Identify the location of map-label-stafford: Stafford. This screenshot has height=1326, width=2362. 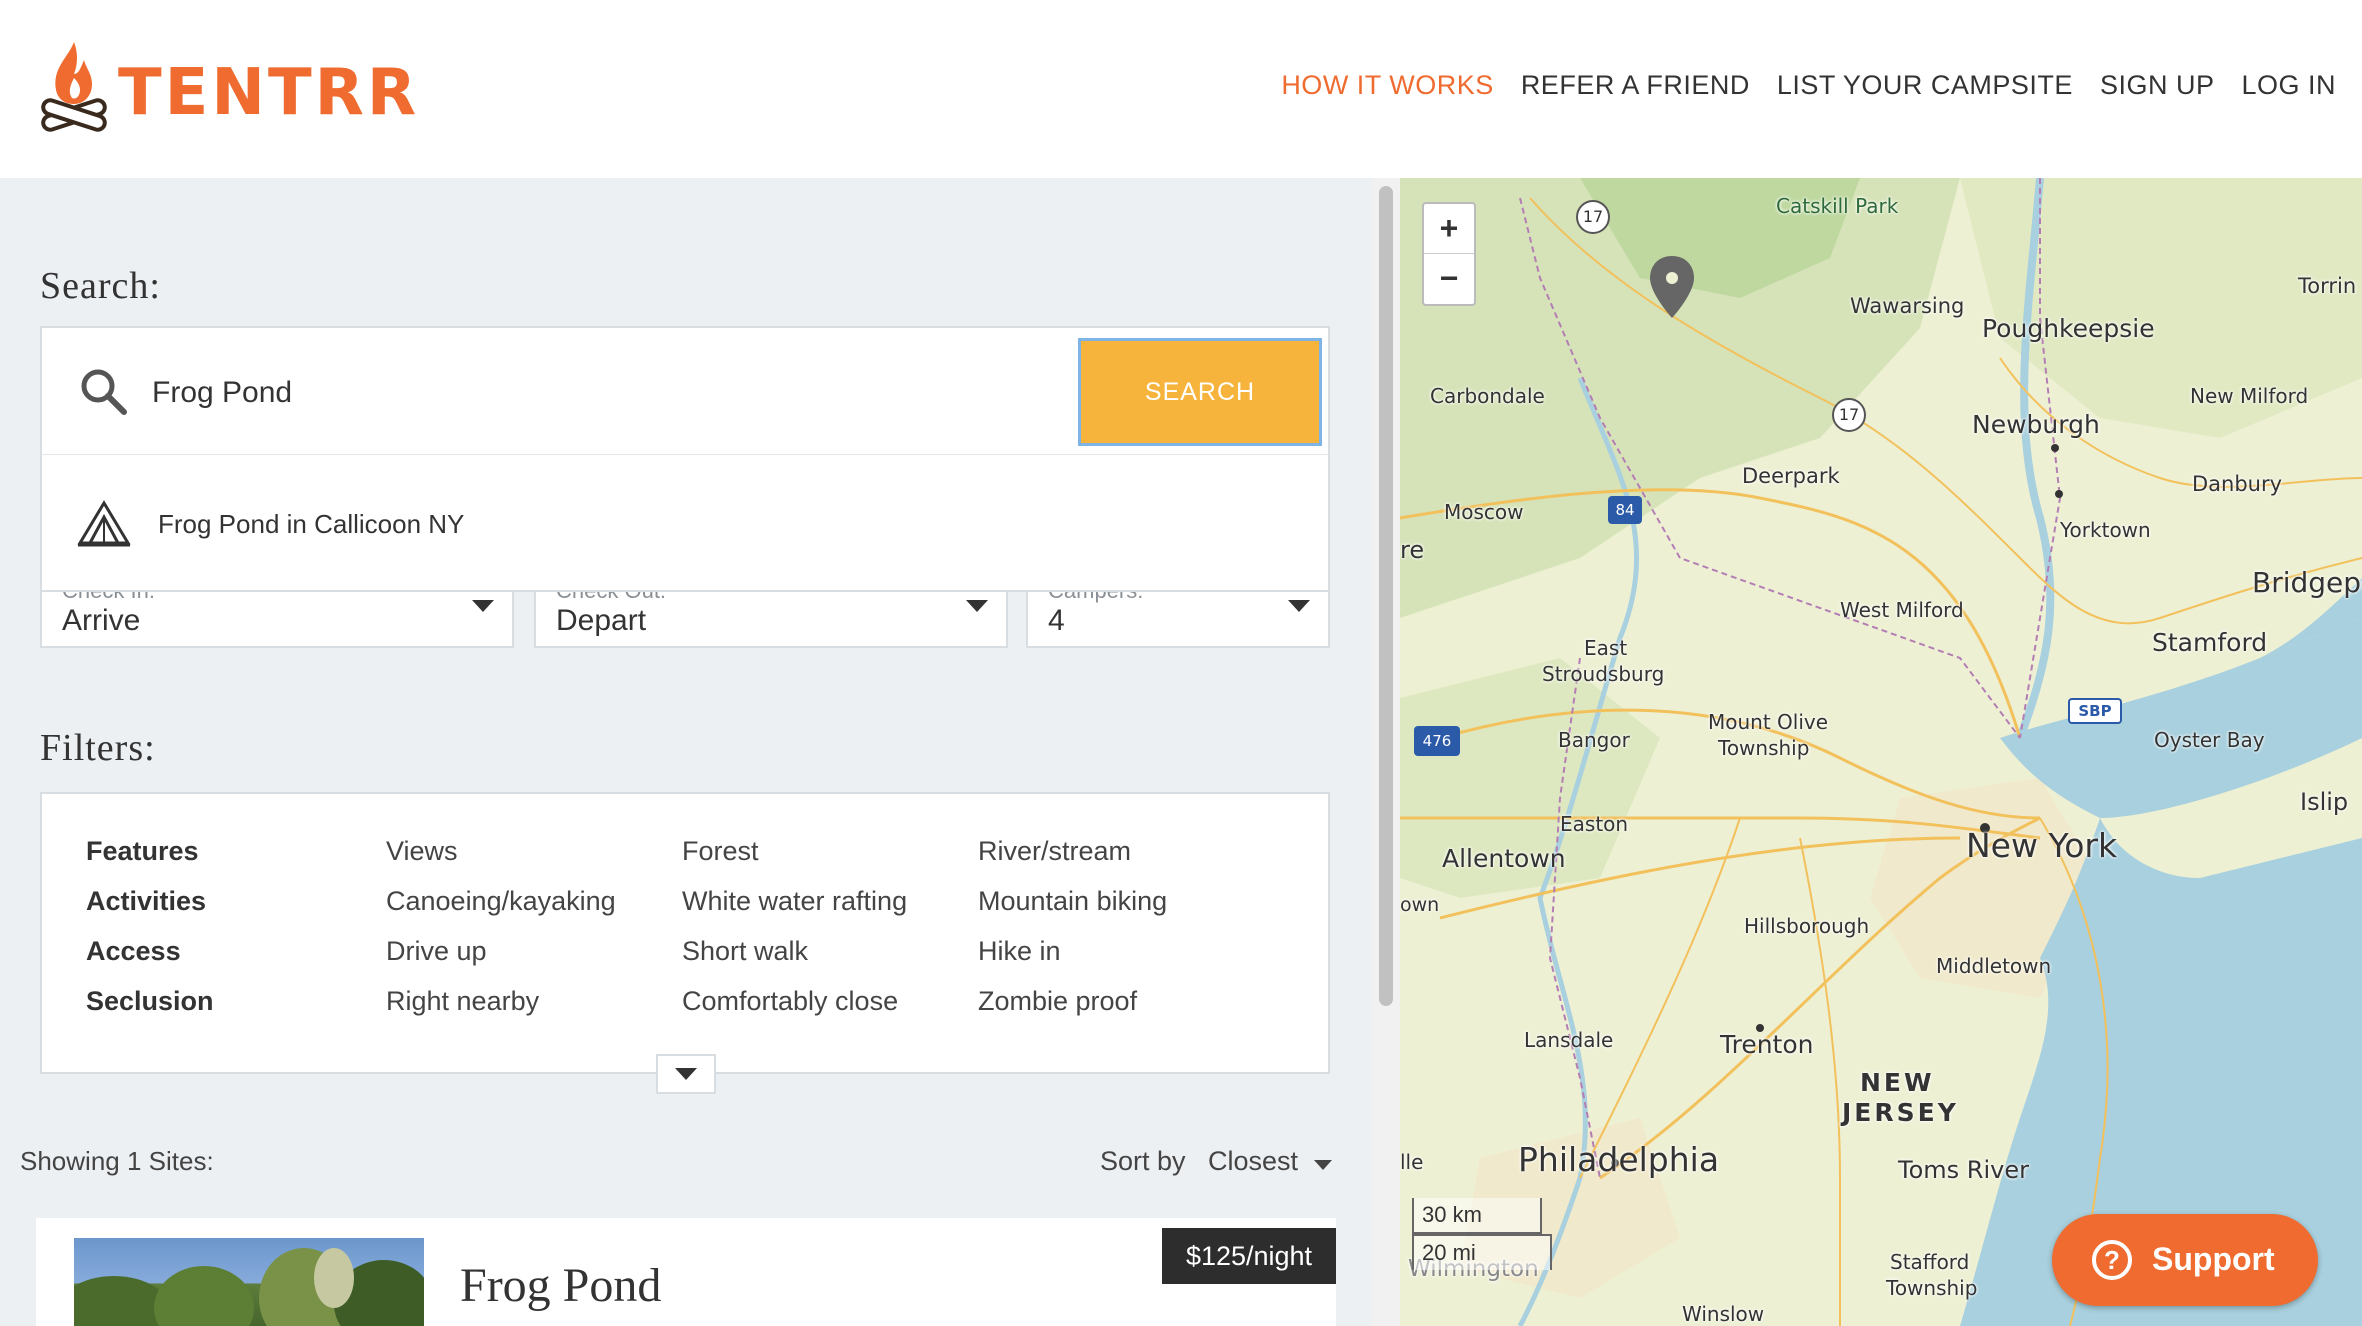
(1930, 1262).